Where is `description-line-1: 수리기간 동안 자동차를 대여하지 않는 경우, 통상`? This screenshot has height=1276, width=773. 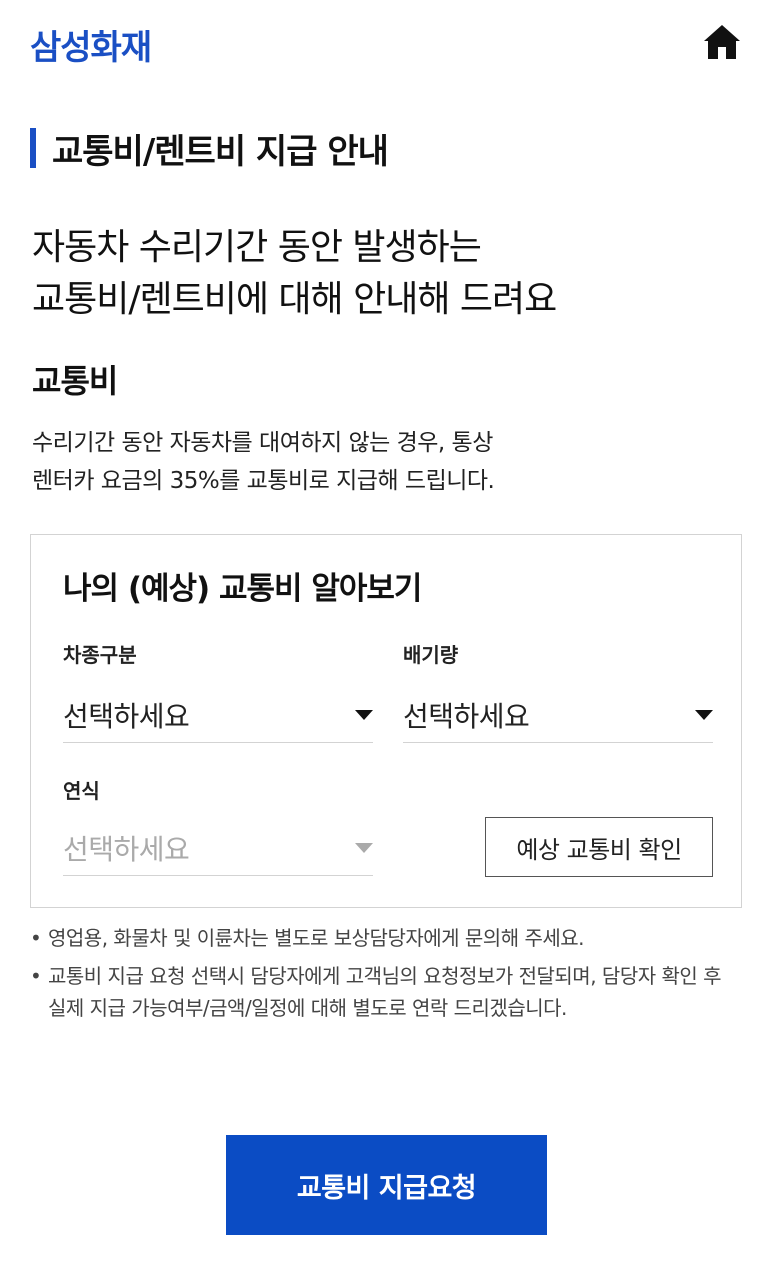 description-line-1: 수리기간 동안 자동차를 대여하지 않는 경우, 통상 is located at coordinates (262, 443).